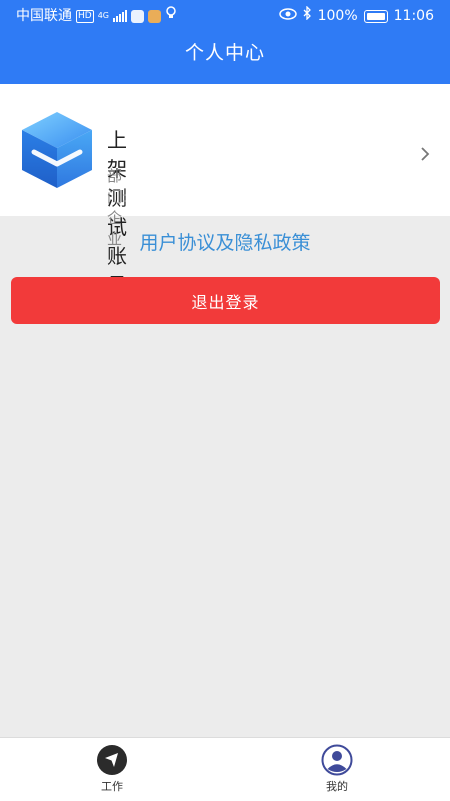 Image resolution: width=450 pixels, height=801 pixels. I want to click on chevron-right-icon, so click(425, 154).